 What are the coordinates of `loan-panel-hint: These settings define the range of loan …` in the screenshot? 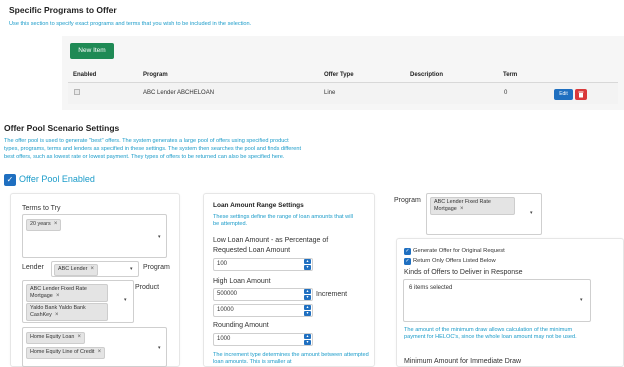 It's located at (283, 220).